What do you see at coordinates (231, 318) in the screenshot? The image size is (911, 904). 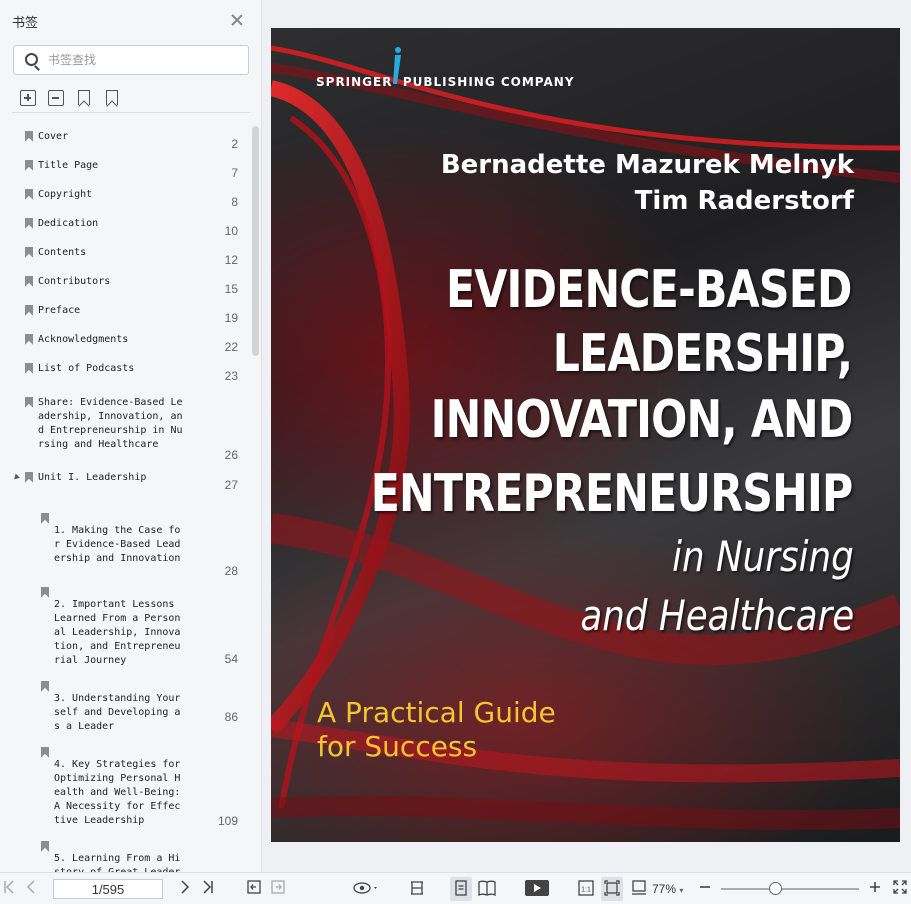 I see `bookmark-page-number: 19` at bounding box center [231, 318].